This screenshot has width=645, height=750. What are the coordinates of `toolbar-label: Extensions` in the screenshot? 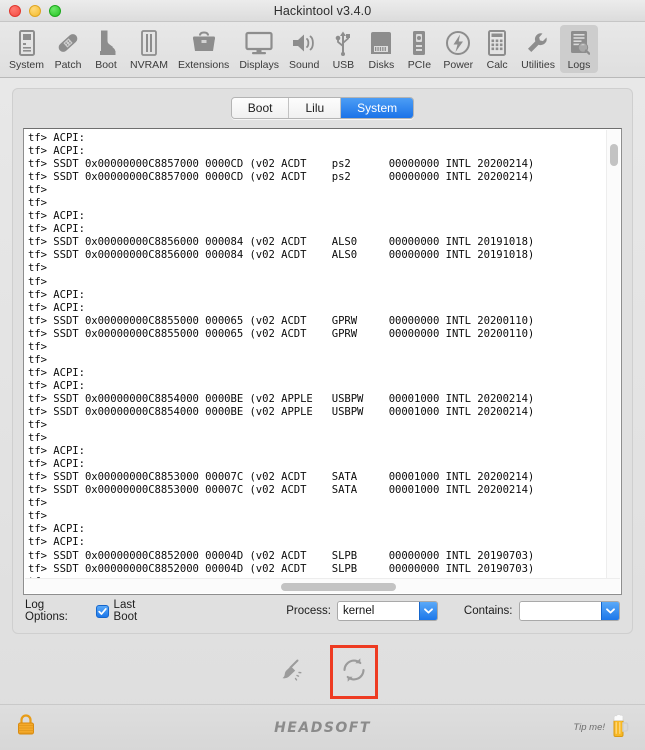 It's located at (203, 65).